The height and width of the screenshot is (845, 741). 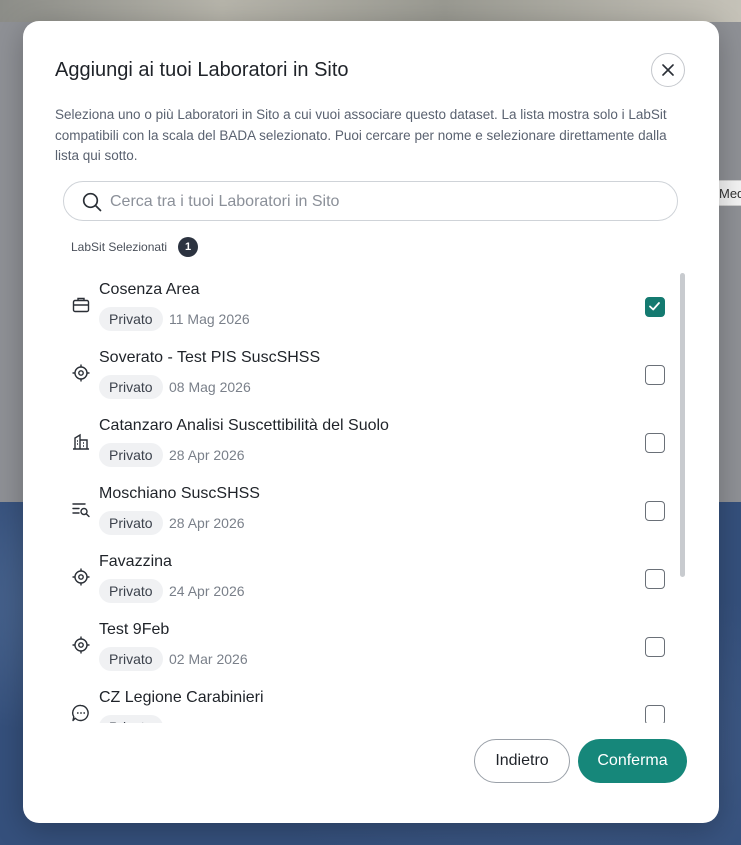 I want to click on item-name: Cosenza Area, so click(x=149, y=289).